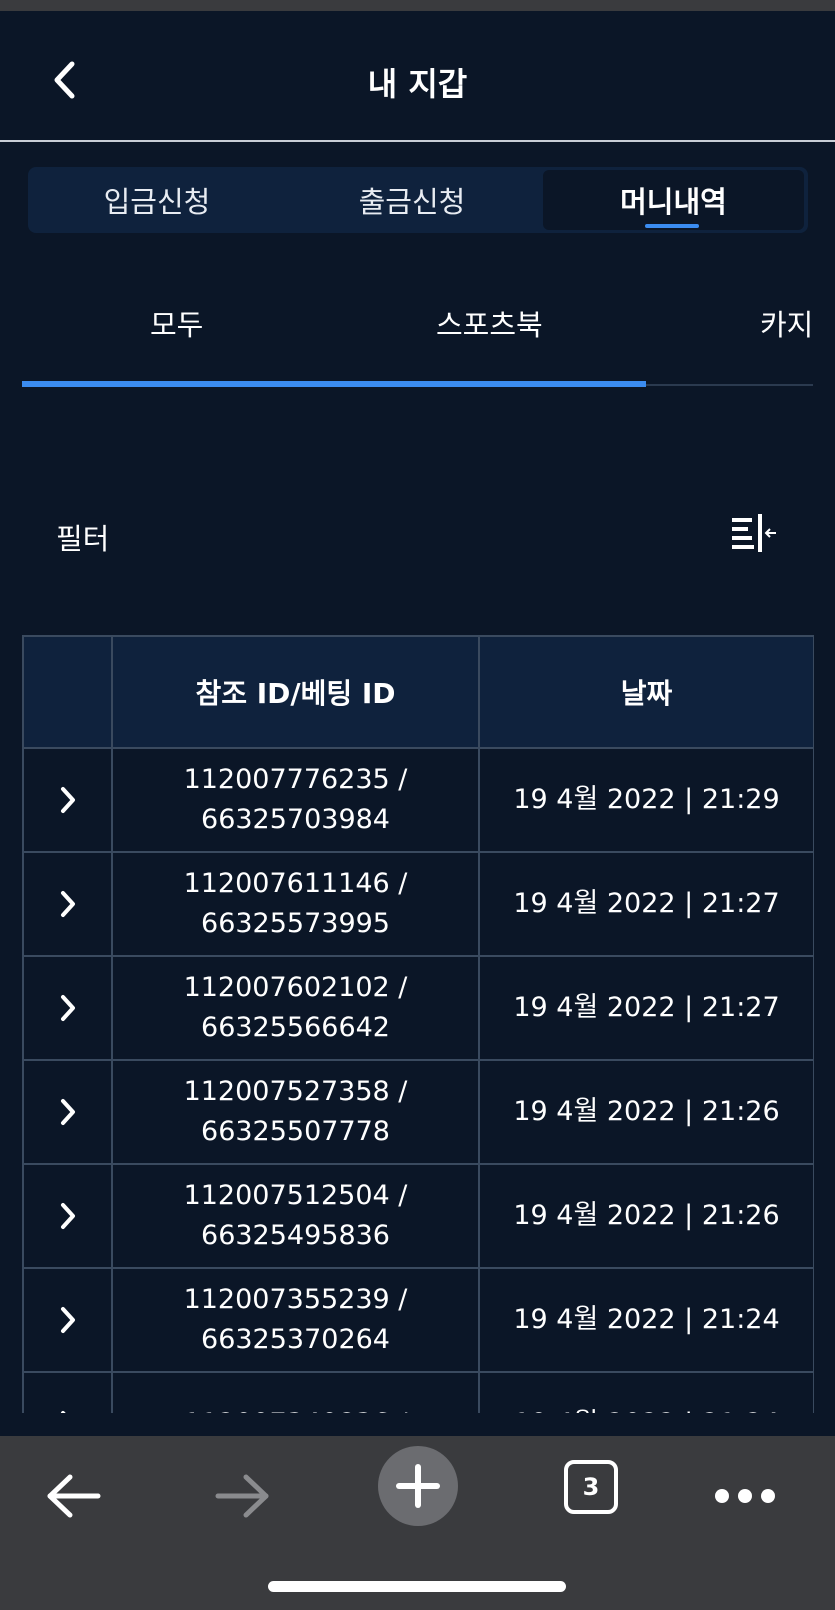  What do you see at coordinates (295, 1216) in the screenshot?
I see `reference-cell: 112007512504 / 66325495836` at bounding box center [295, 1216].